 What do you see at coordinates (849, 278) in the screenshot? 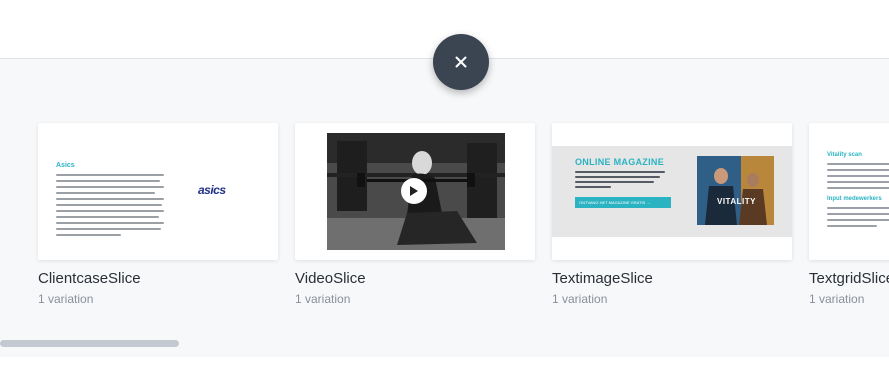
I see `slice-name: TextgridSlice` at bounding box center [849, 278].